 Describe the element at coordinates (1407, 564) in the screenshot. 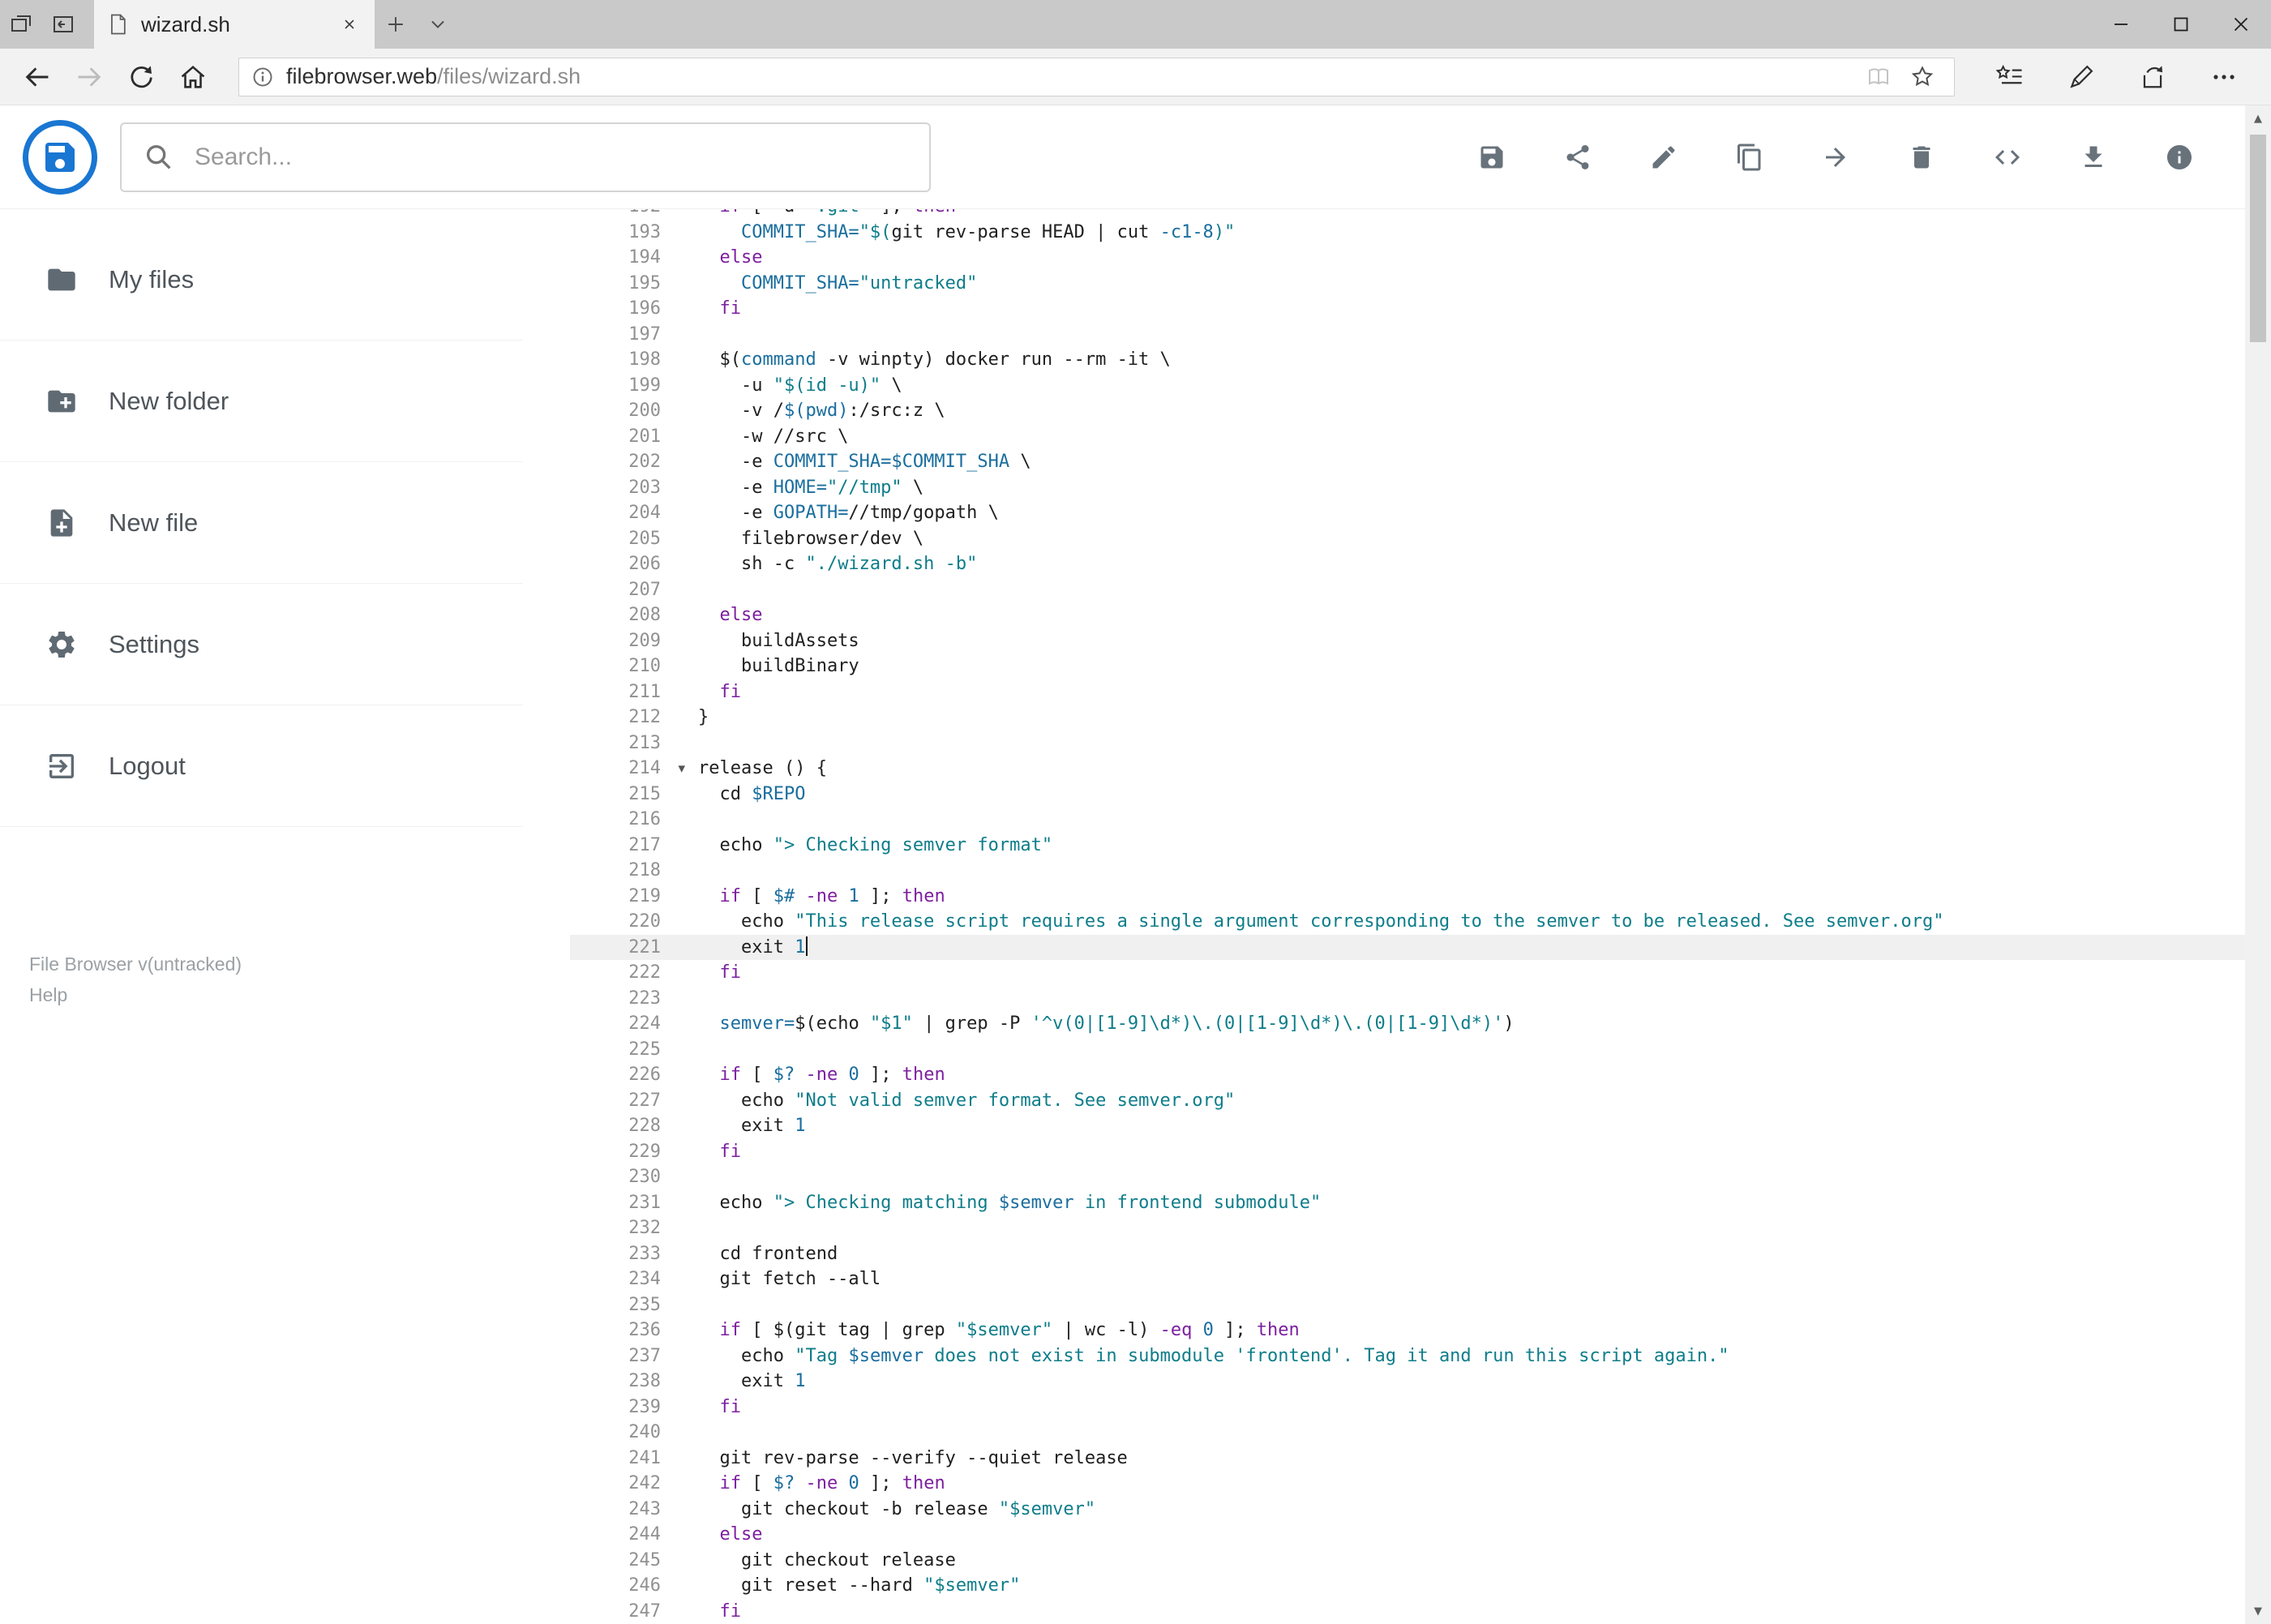

I see `code-line: 206 sh -c "./wizard.sh -b"` at that location.